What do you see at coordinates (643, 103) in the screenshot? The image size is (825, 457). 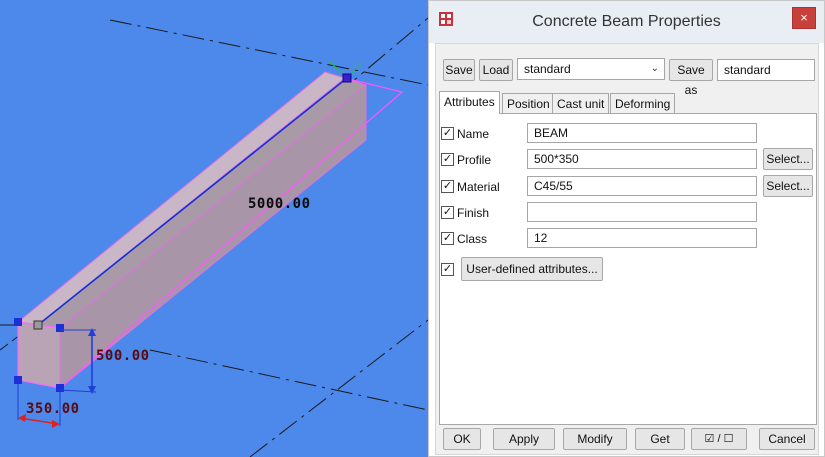 I see `tab-deforming: Deforming` at bounding box center [643, 103].